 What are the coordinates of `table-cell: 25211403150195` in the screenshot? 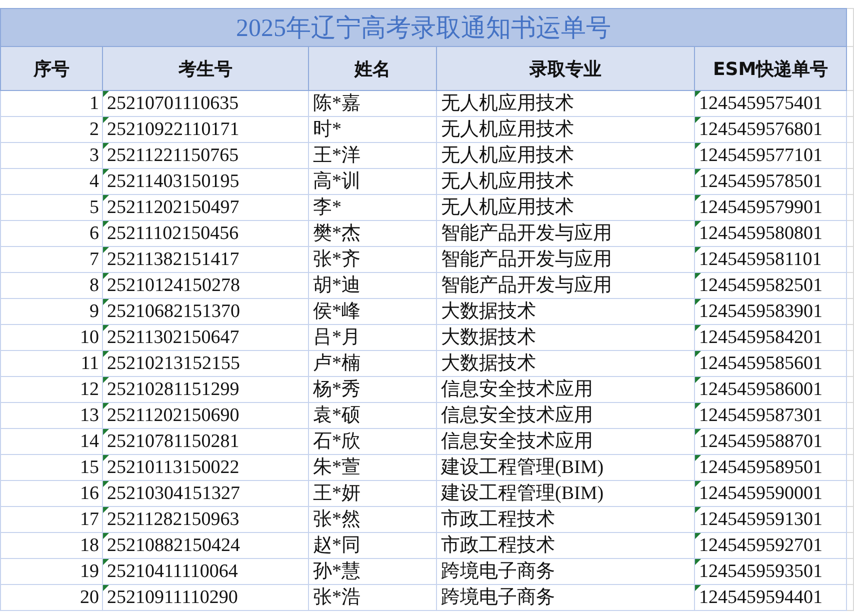 It's located at (173, 181).